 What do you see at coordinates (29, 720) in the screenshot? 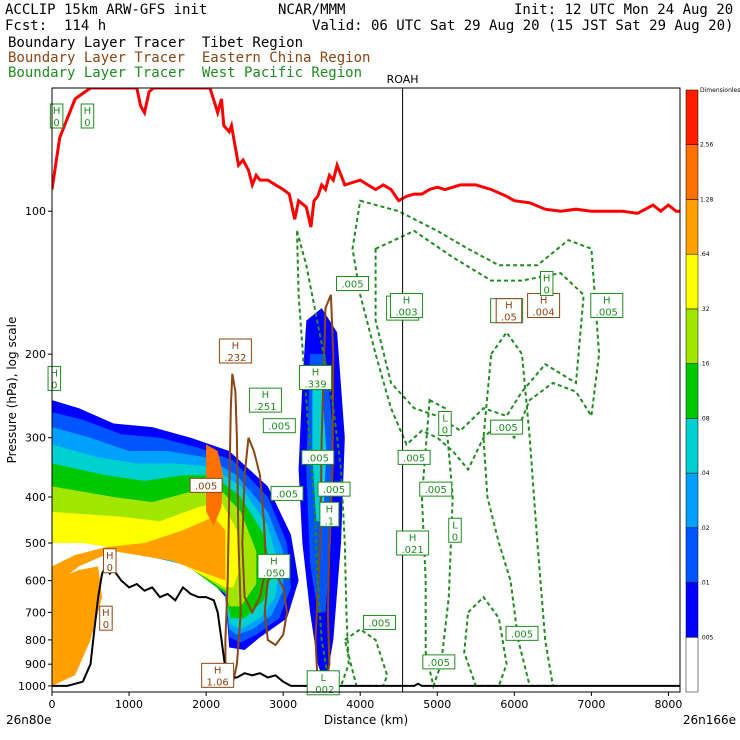
I see `left-endpoint-label: 26n80e` at bounding box center [29, 720].